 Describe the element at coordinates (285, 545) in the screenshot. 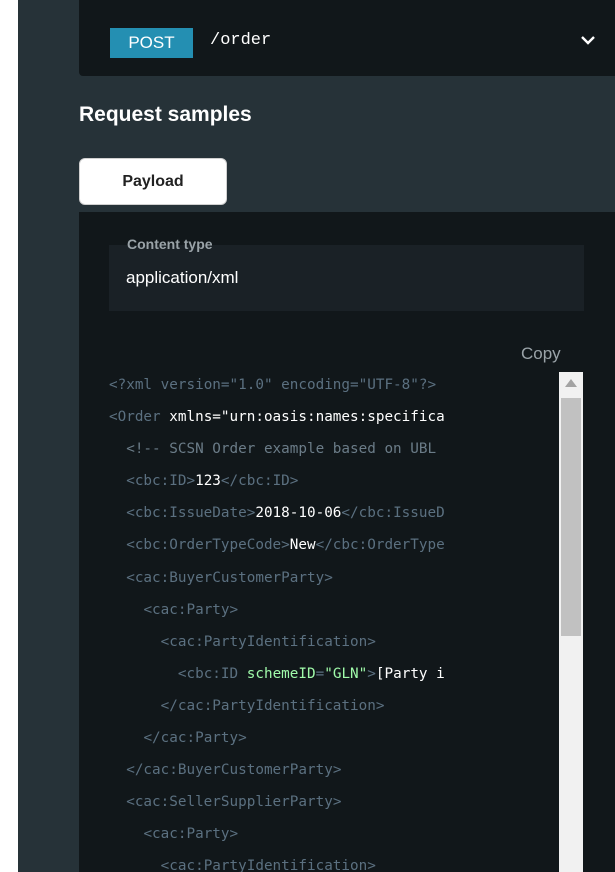

I see `code-line: <cbc:OrderTypeCode>New</cbc:OrderType` at that location.